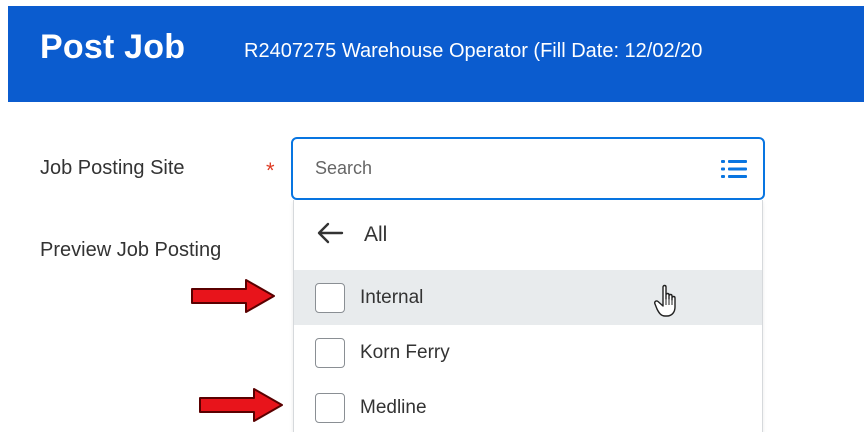 The image size is (864, 432). What do you see at coordinates (376, 234) in the screenshot?
I see `back-to-all-label: All` at bounding box center [376, 234].